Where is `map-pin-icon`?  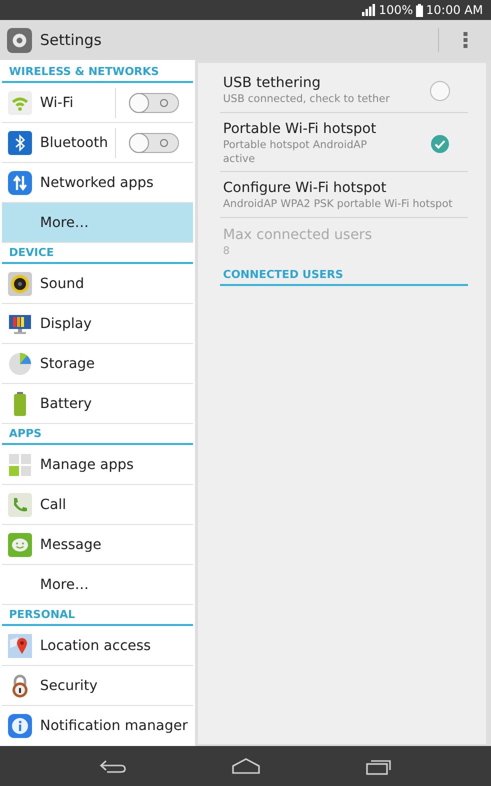
map-pin-icon is located at coordinates (20, 646).